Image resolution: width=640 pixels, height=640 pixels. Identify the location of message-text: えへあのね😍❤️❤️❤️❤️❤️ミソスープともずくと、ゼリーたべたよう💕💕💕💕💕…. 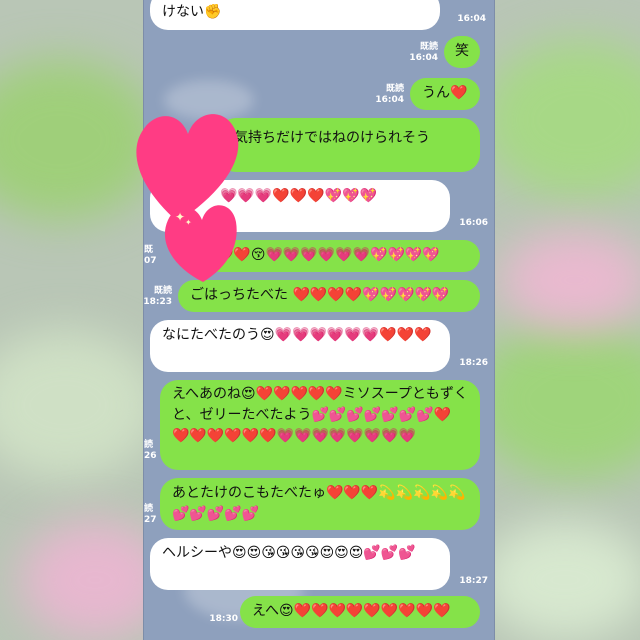
(320, 415).